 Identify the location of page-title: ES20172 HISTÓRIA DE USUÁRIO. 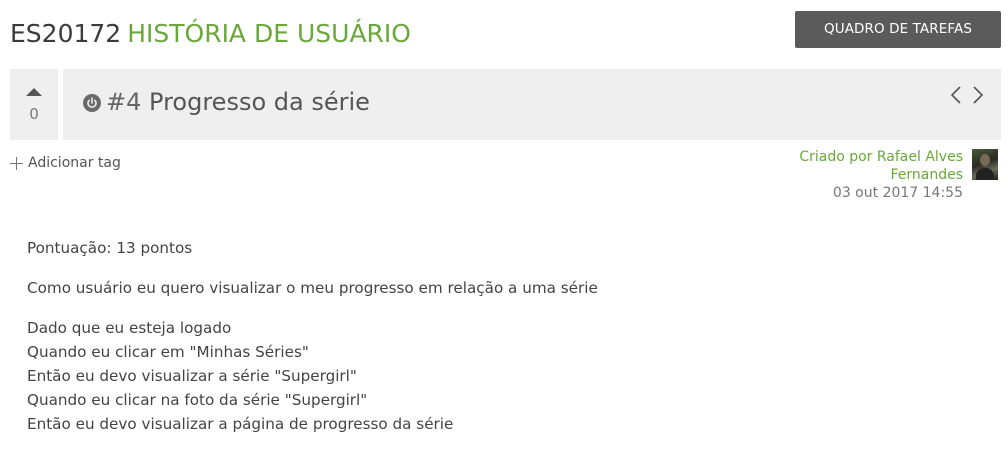
(210, 34).